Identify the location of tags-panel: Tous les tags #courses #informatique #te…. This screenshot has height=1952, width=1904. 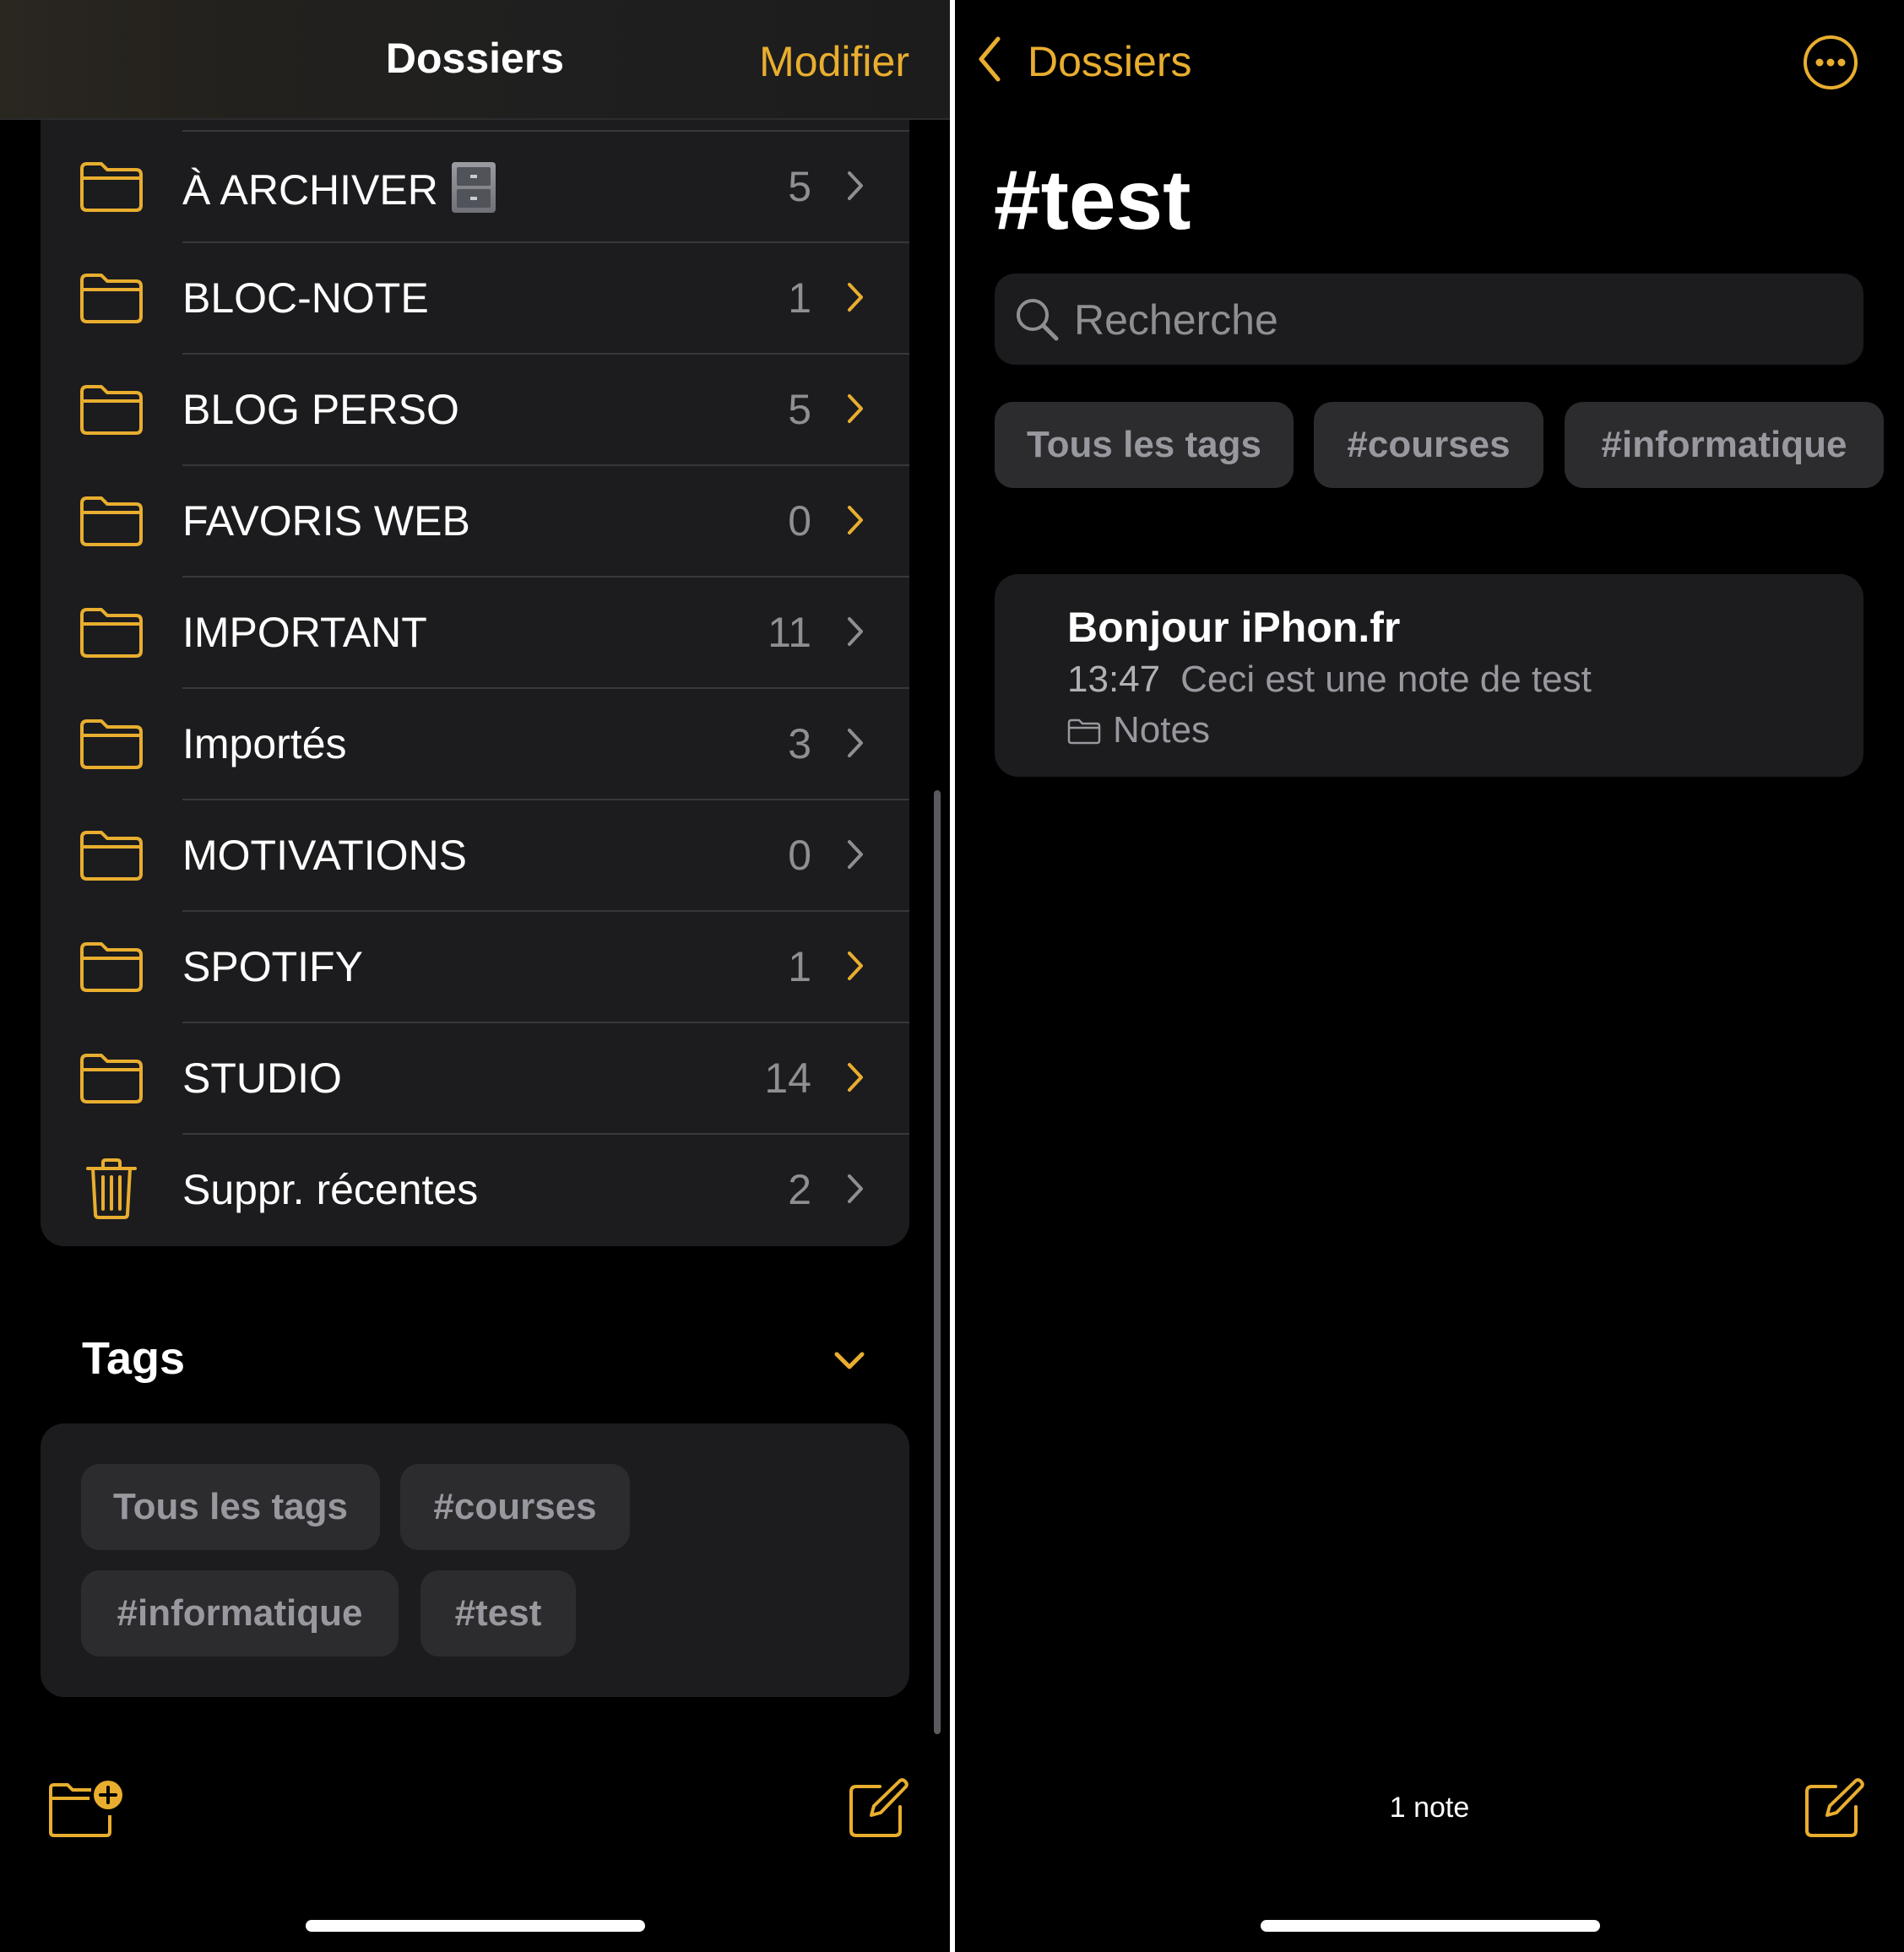
(475, 1560).